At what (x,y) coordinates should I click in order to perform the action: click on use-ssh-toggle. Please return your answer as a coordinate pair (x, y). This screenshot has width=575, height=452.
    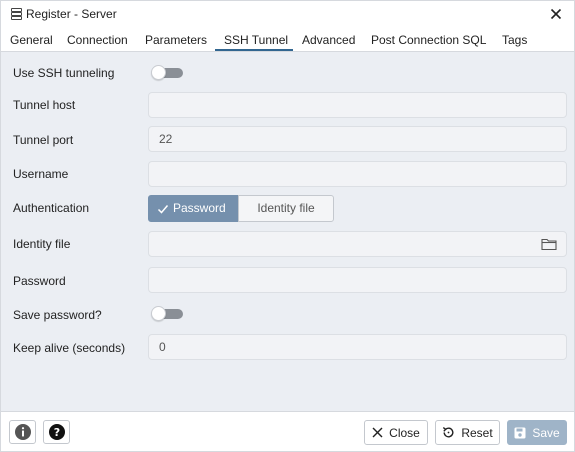
    Looking at the image, I should click on (167, 72).